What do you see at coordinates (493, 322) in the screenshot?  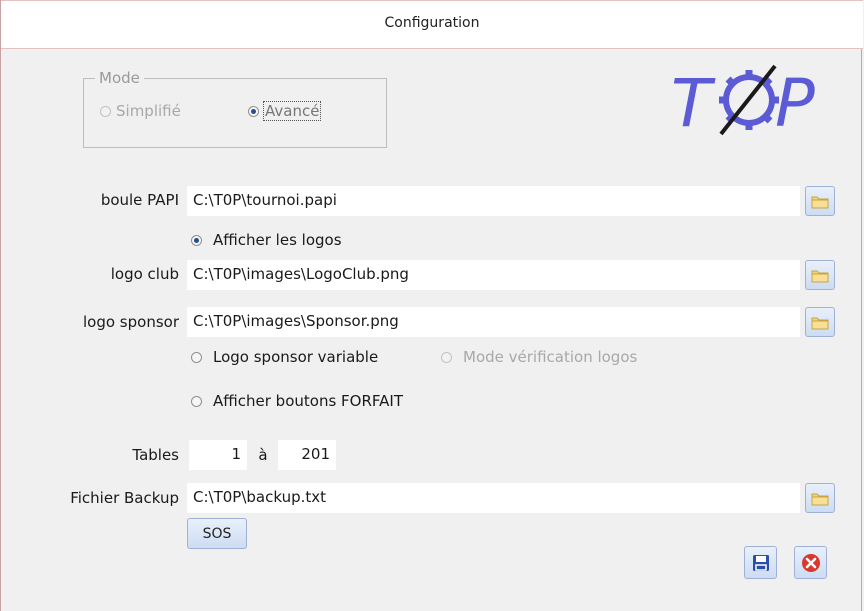 I see `logo-sponsor-input: C:\T0P\images\Sponsor.png` at bounding box center [493, 322].